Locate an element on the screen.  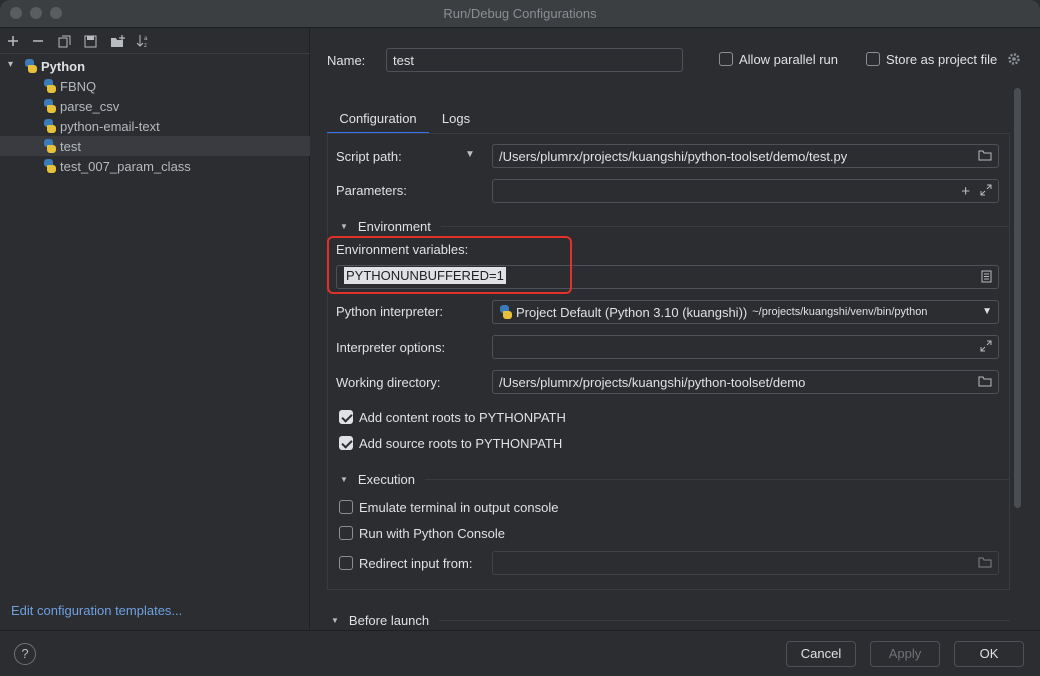
cancel-button: Cancel is located at coordinates (821, 654).